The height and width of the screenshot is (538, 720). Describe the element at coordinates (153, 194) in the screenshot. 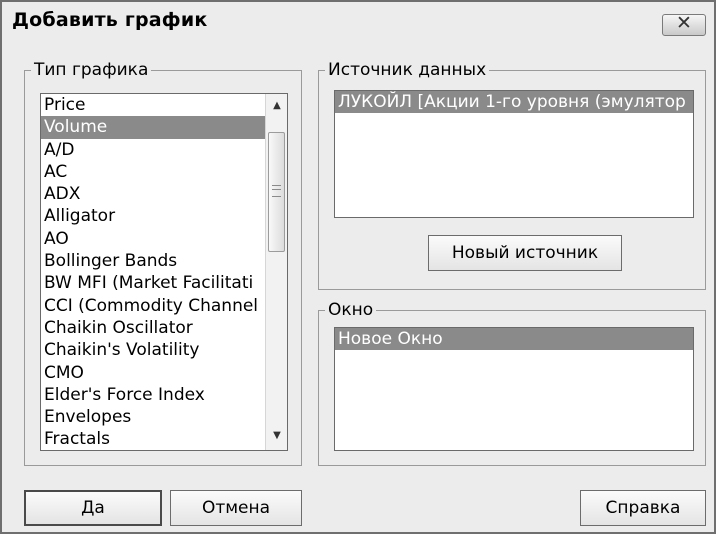

I see `list-item: ADX` at that location.